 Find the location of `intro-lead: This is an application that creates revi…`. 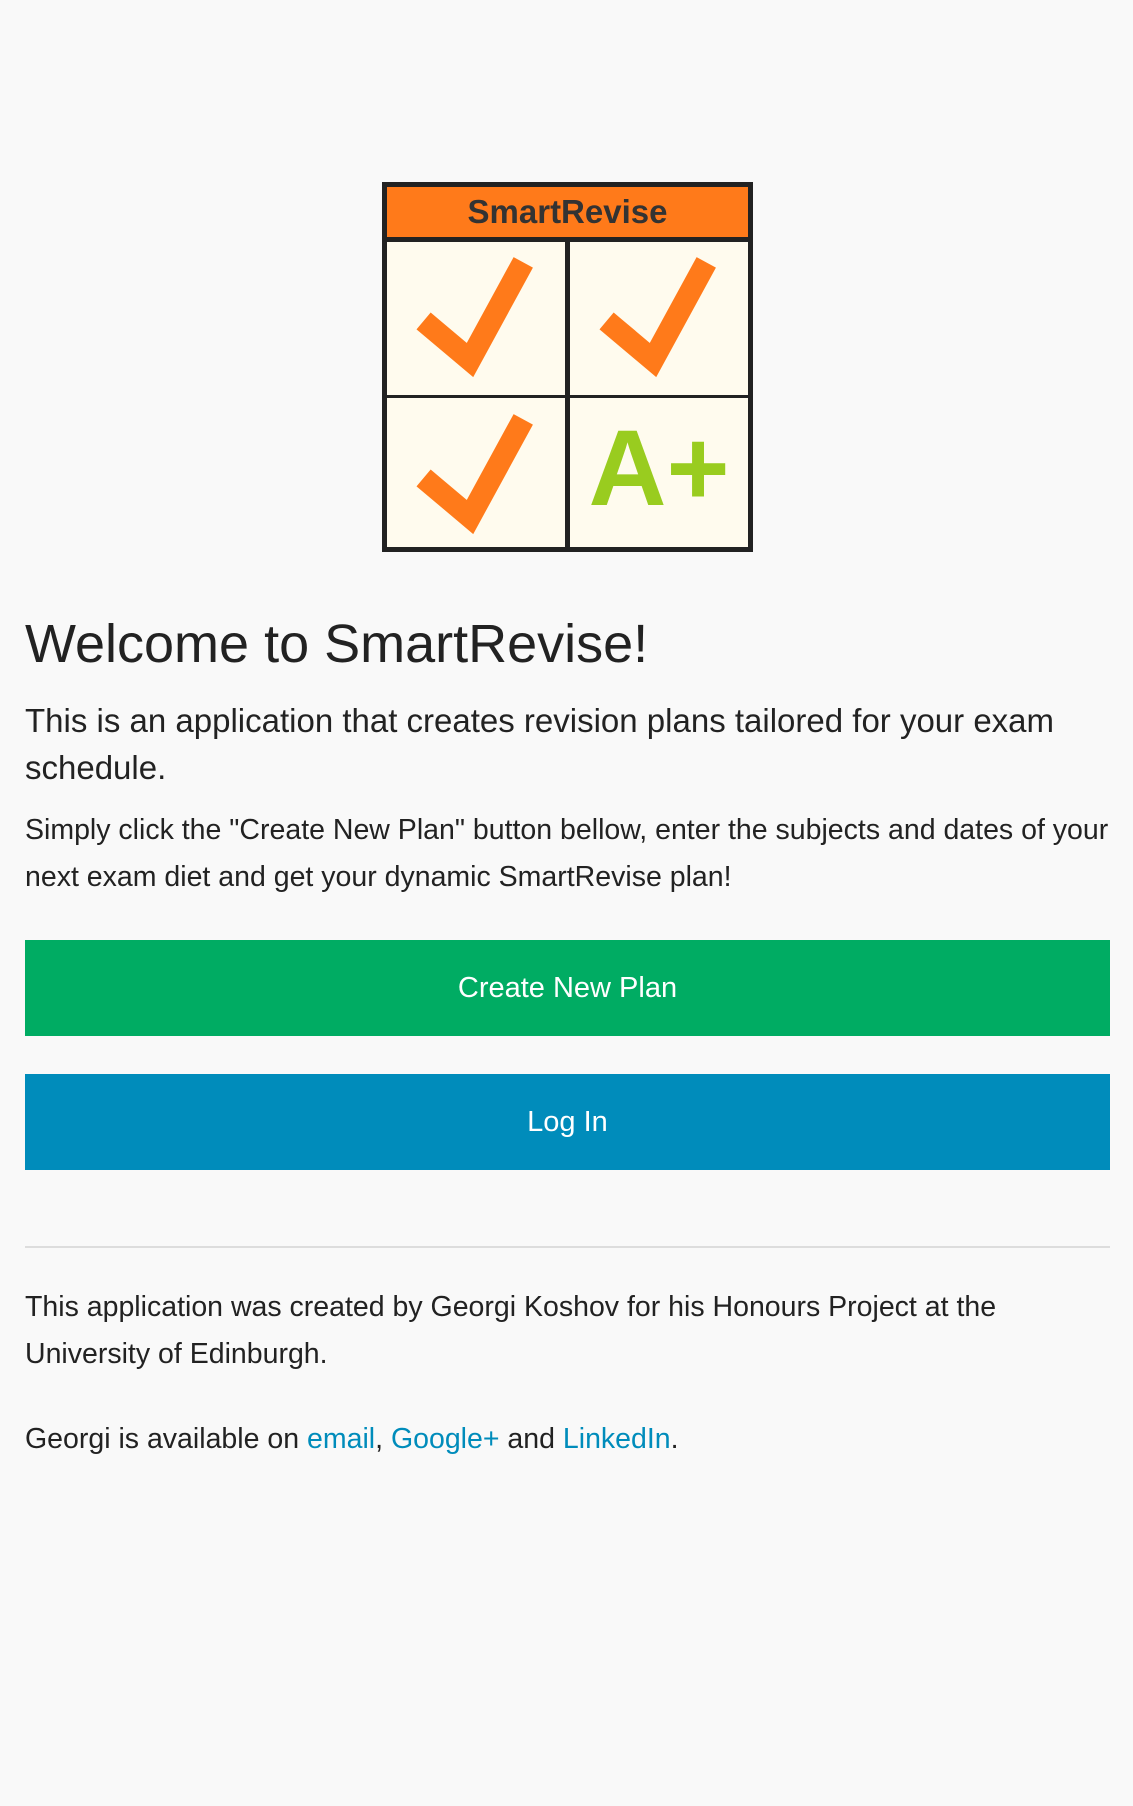

intro-lead: This is an application that creates revi… is located at coordinates (540, 744).